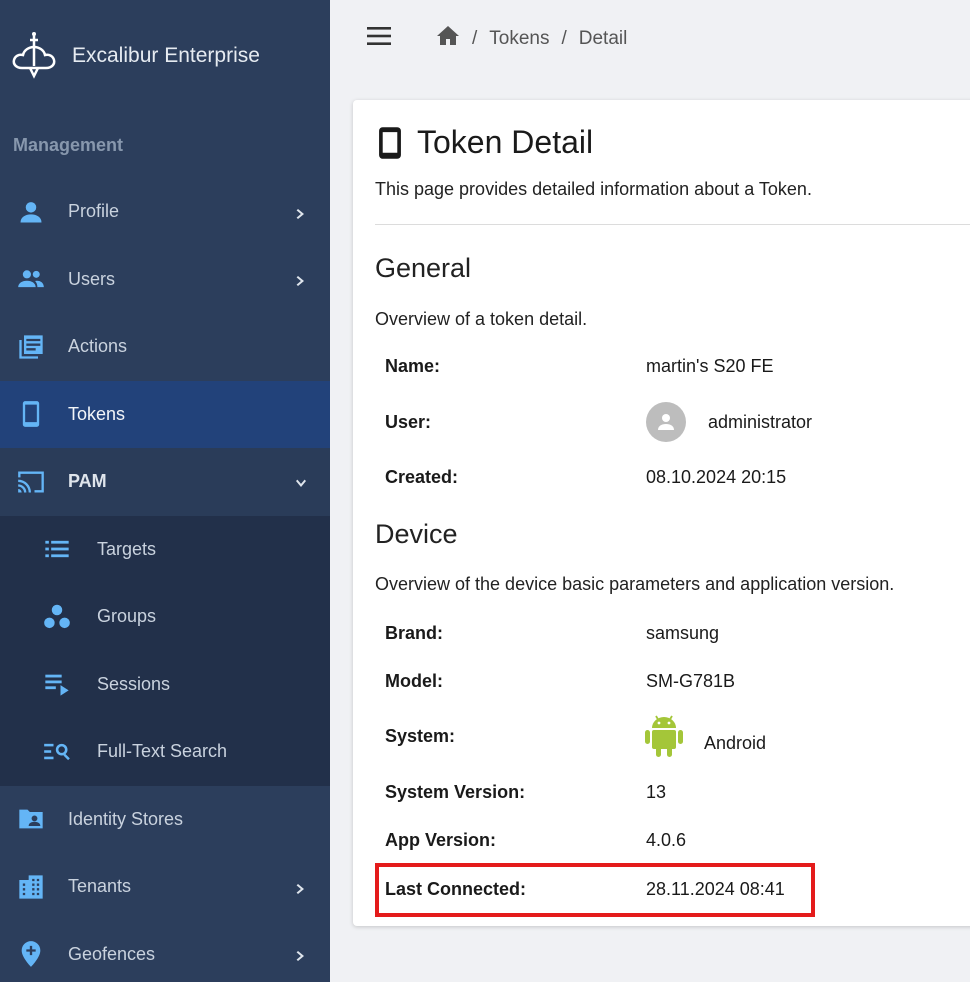 The height and width of the screenshot is (982, 970). Describe the element at coordinates (134, 683) in the screenshot. I see `sidebar-item-label: Sessions` at that location.